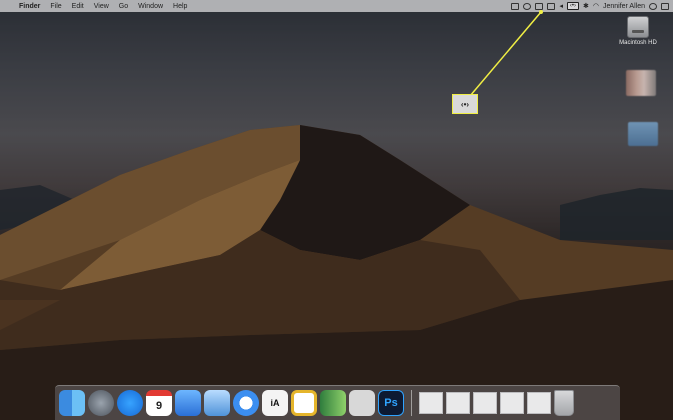 The width and height of the screenshot is (673, 420). I want to click on menu-finder: Finder, so click(29, 6).